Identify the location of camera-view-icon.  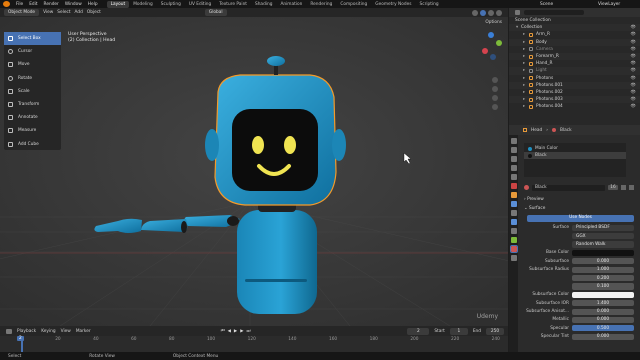
(495, 98).